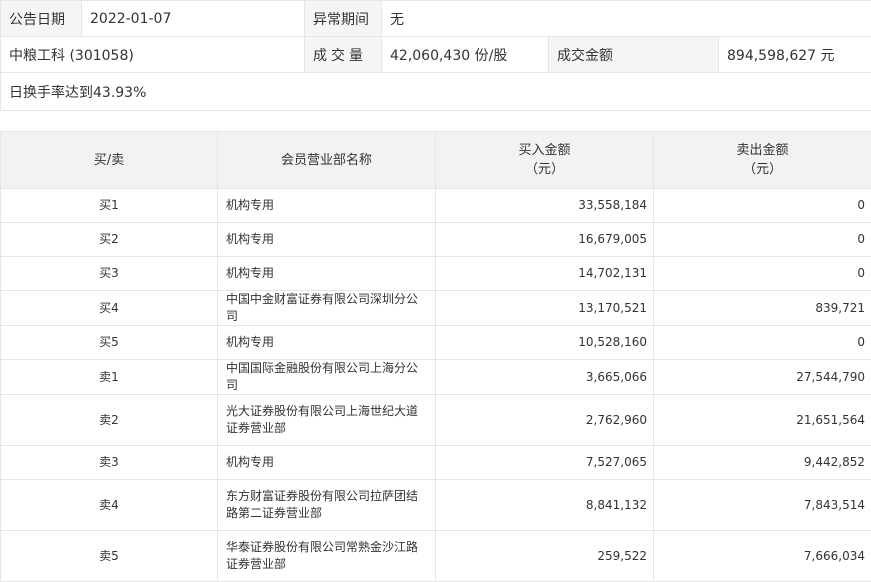 This screenshot has height=582, width=871. What do you see at coordinates (327, 505) in the screenshot?
I see `row-dept: 东方财富证券股份有限公司拉萨团结路第二证券营业部` at bounding box center [327, 505].